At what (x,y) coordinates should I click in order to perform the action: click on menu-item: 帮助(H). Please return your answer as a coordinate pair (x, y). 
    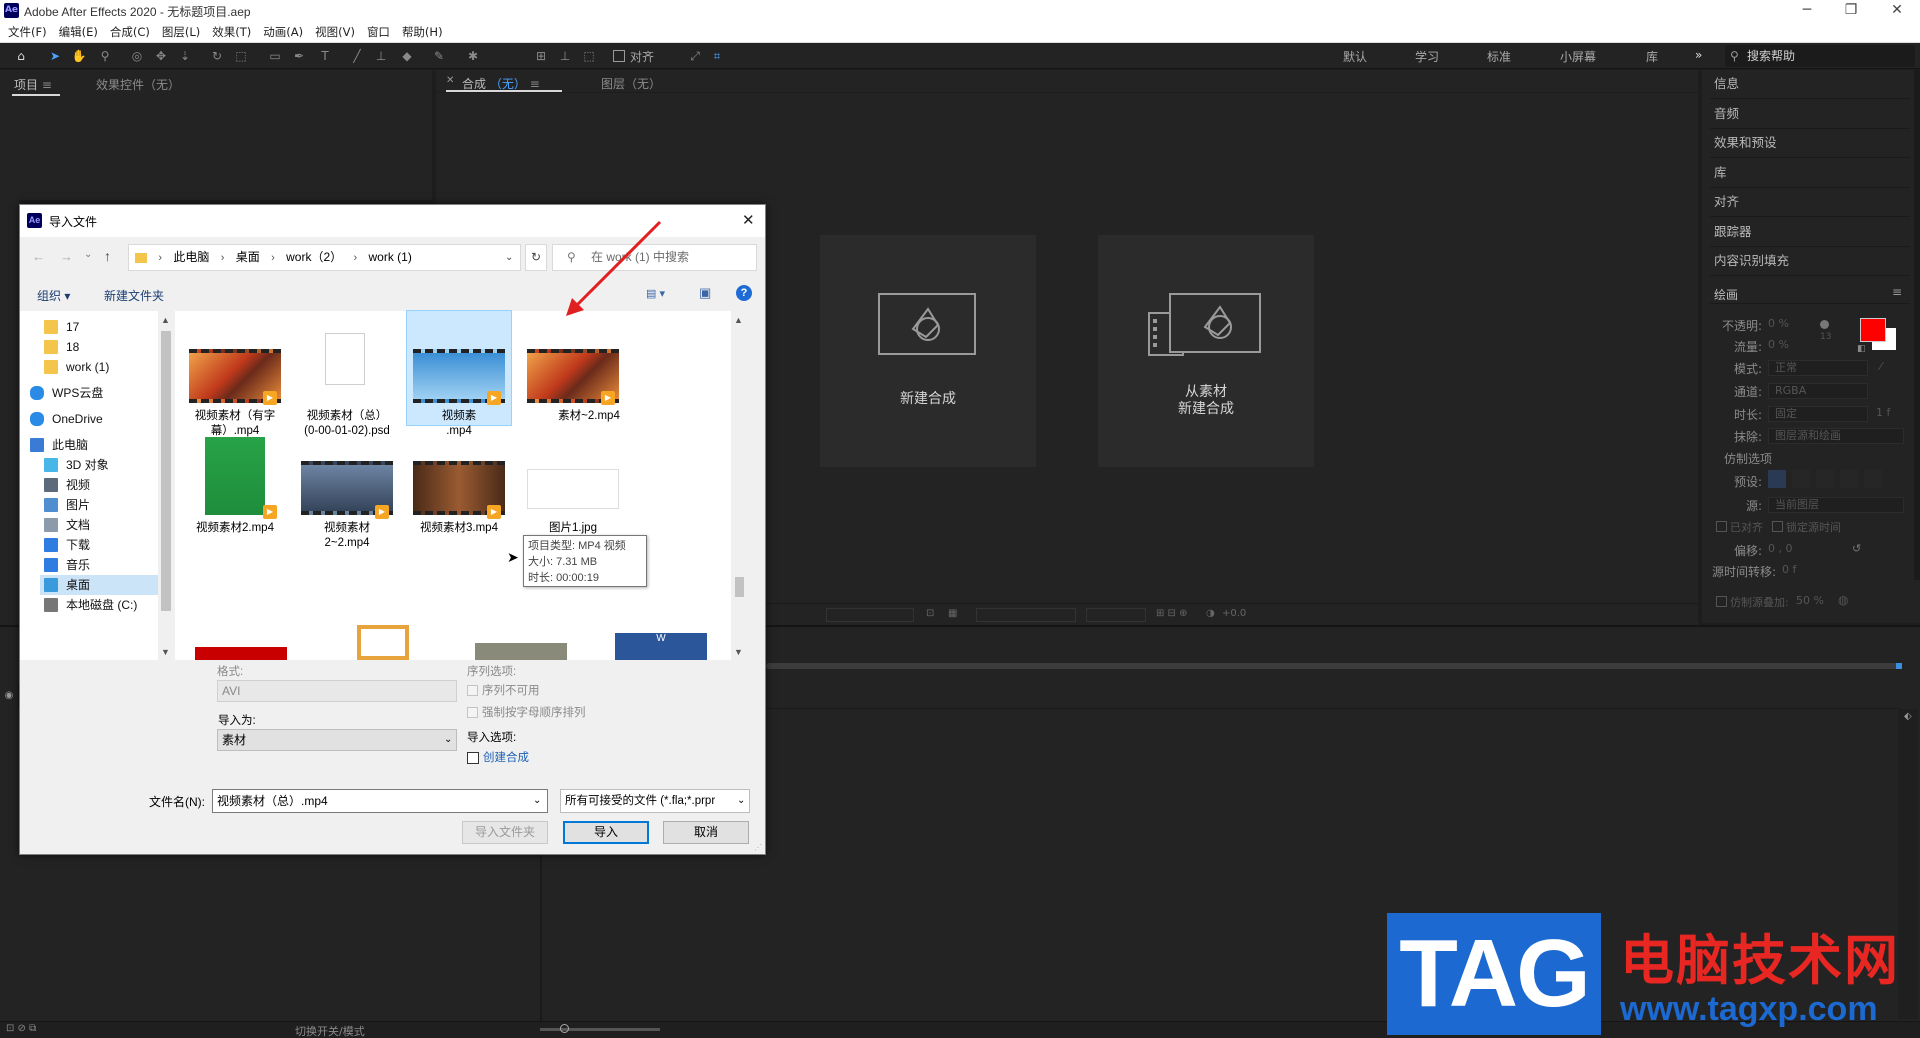
    Looking at the image, I should click on (422, 32).